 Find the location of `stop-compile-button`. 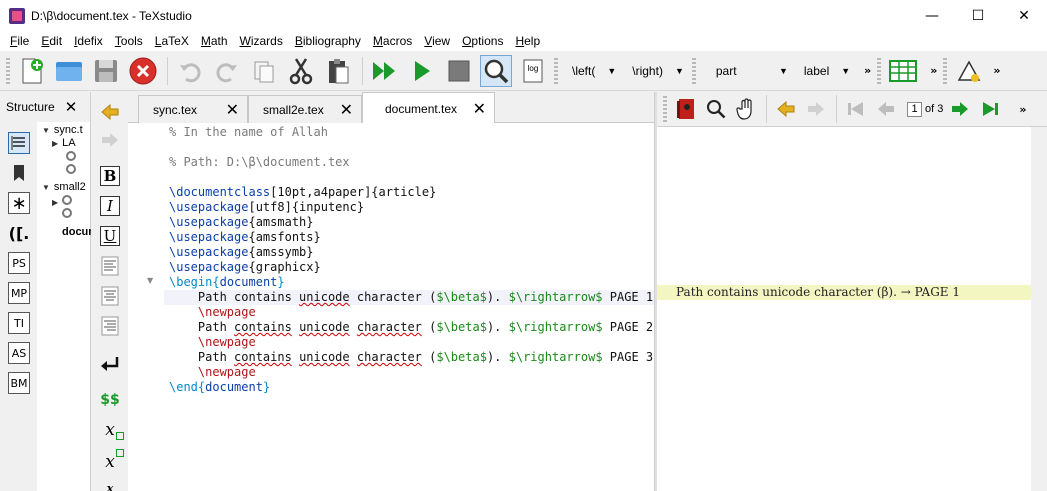

stop-compile-button is located at coordinates (459, 71).